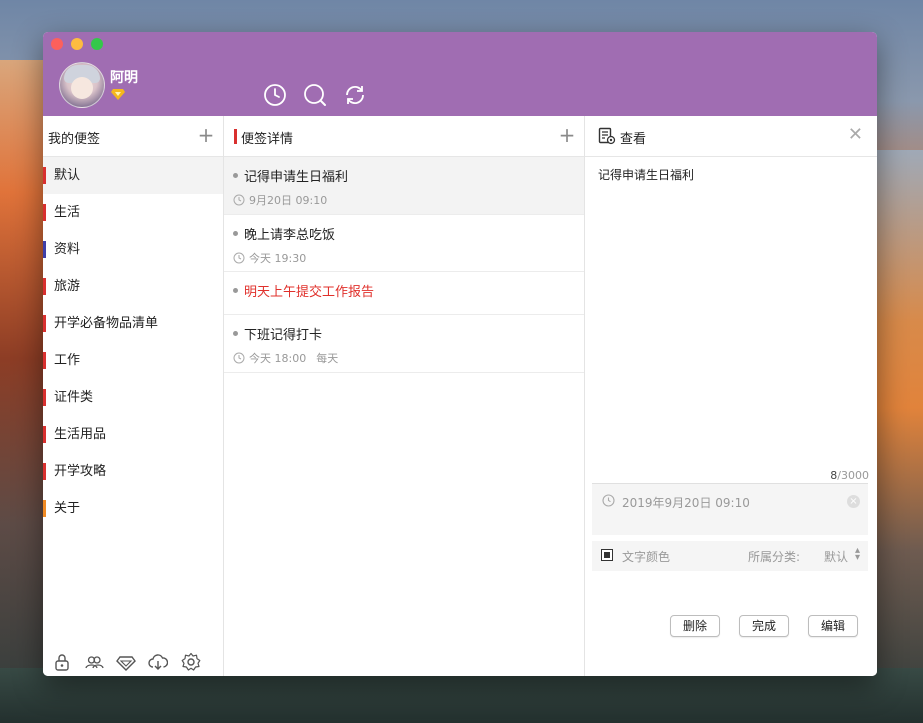  What do you see at coordinates (74, 139) in the screenshot?
I see `category-panel-title: 我的便签` at bounding box center [74, 139].